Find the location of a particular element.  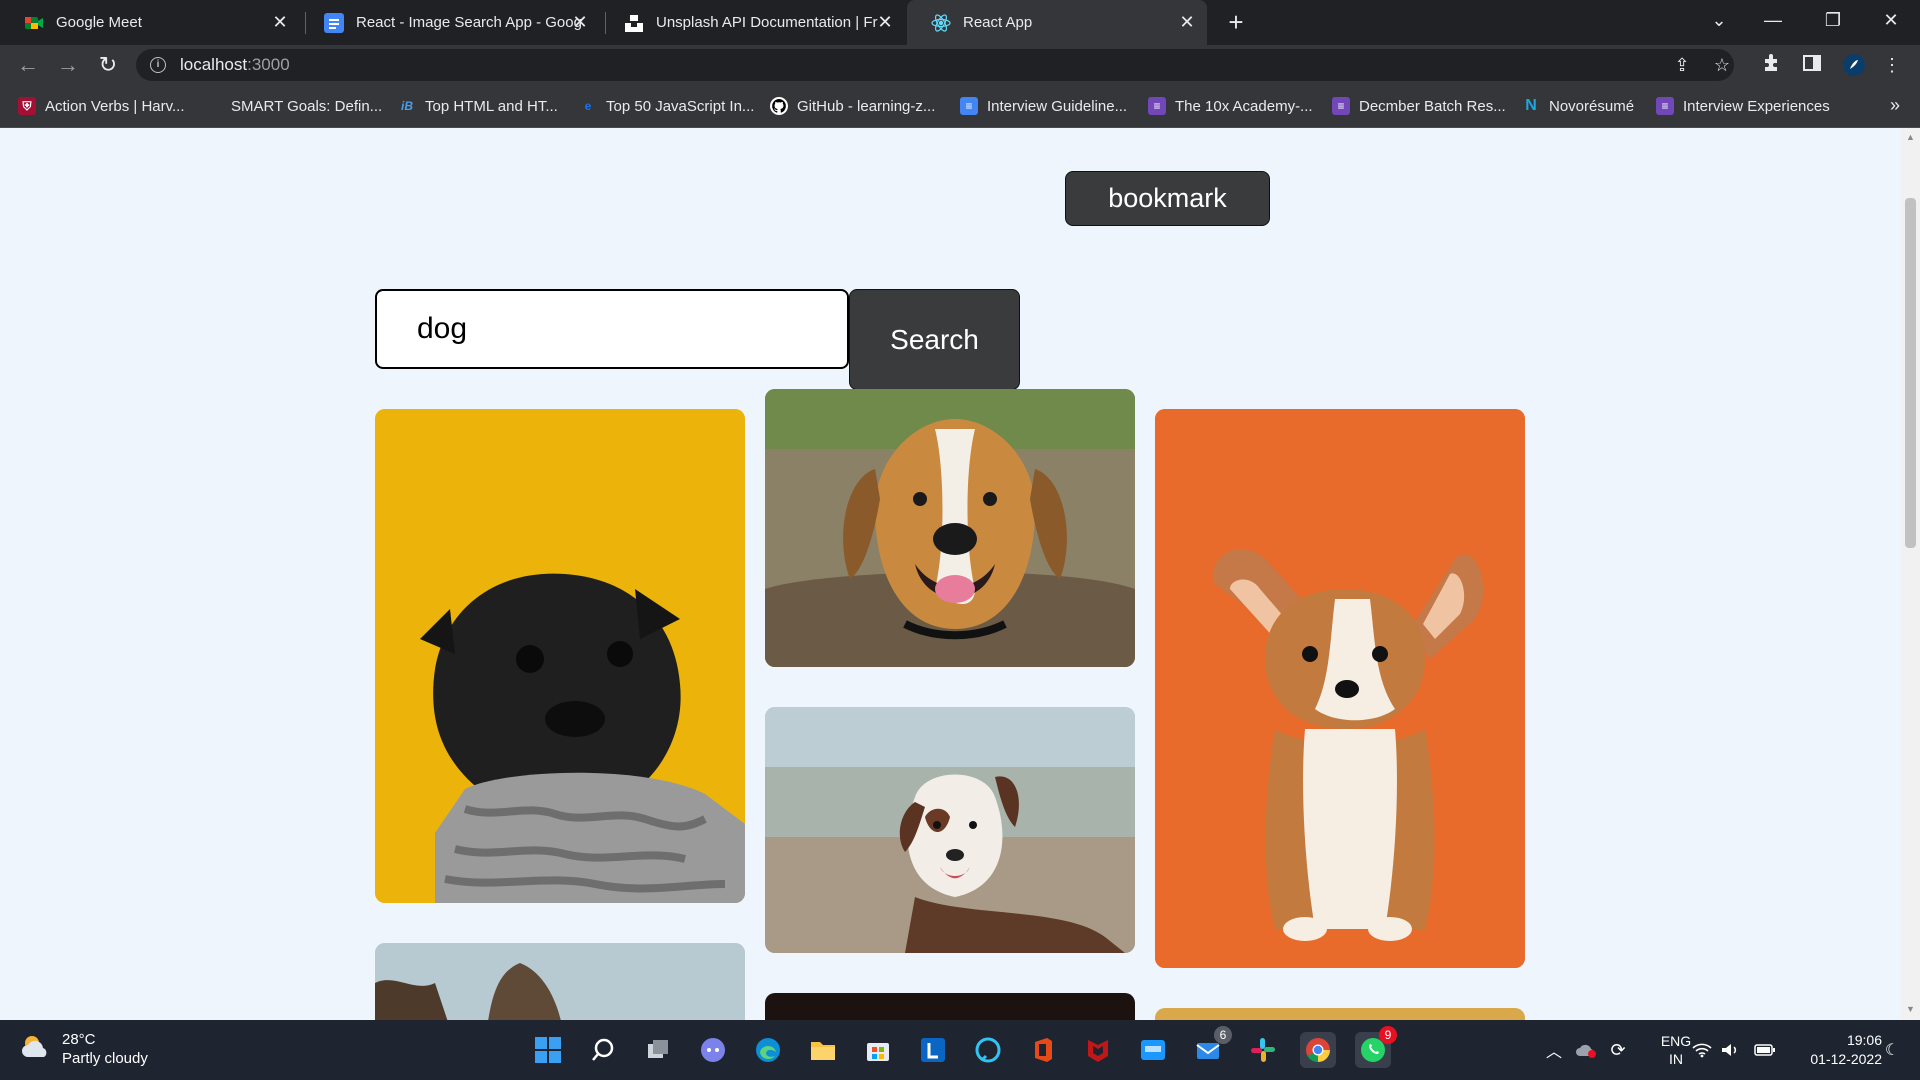

teams-chat-icon is located at coordinates (713, 1050).